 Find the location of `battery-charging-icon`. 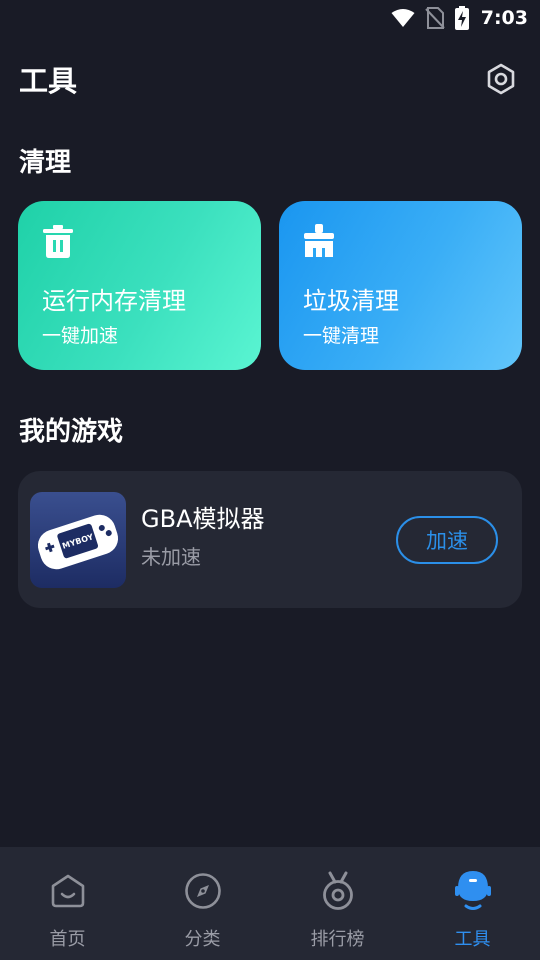

battery-charging-icon is located at coordinates (461, 18).